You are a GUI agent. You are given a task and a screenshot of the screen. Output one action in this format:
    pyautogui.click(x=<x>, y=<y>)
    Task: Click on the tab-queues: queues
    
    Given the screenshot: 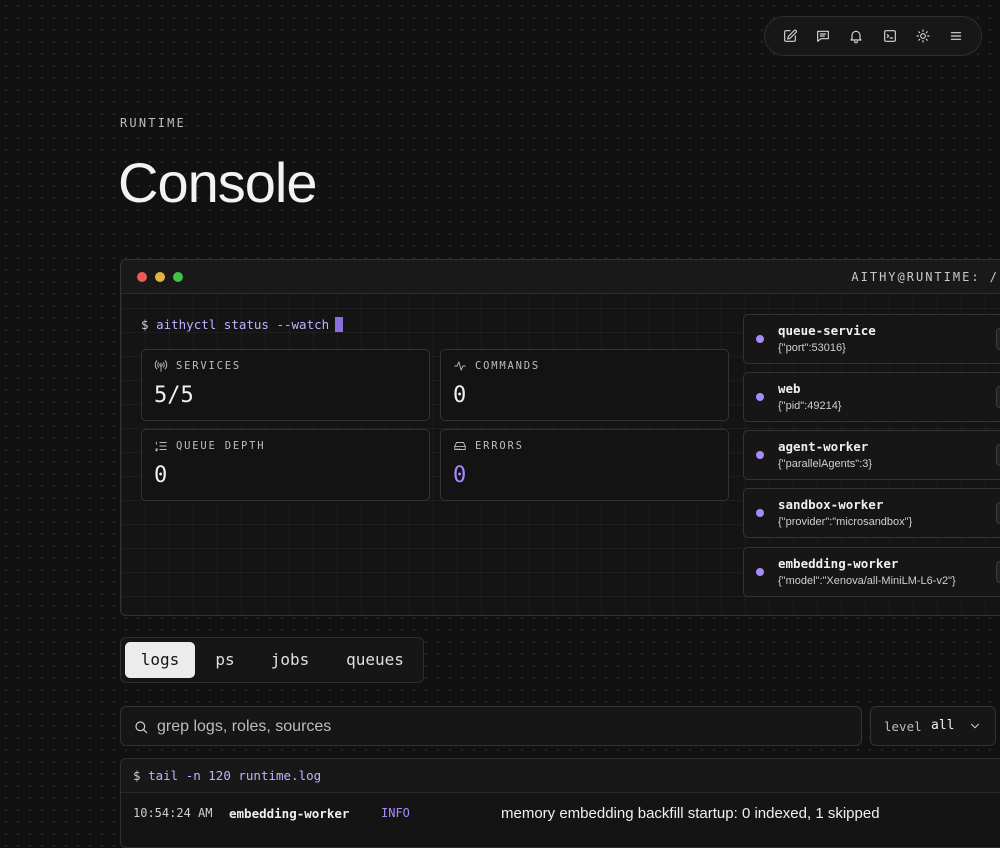 What is the action you would take?
    pyautogui.click(x=375, y=660)
    